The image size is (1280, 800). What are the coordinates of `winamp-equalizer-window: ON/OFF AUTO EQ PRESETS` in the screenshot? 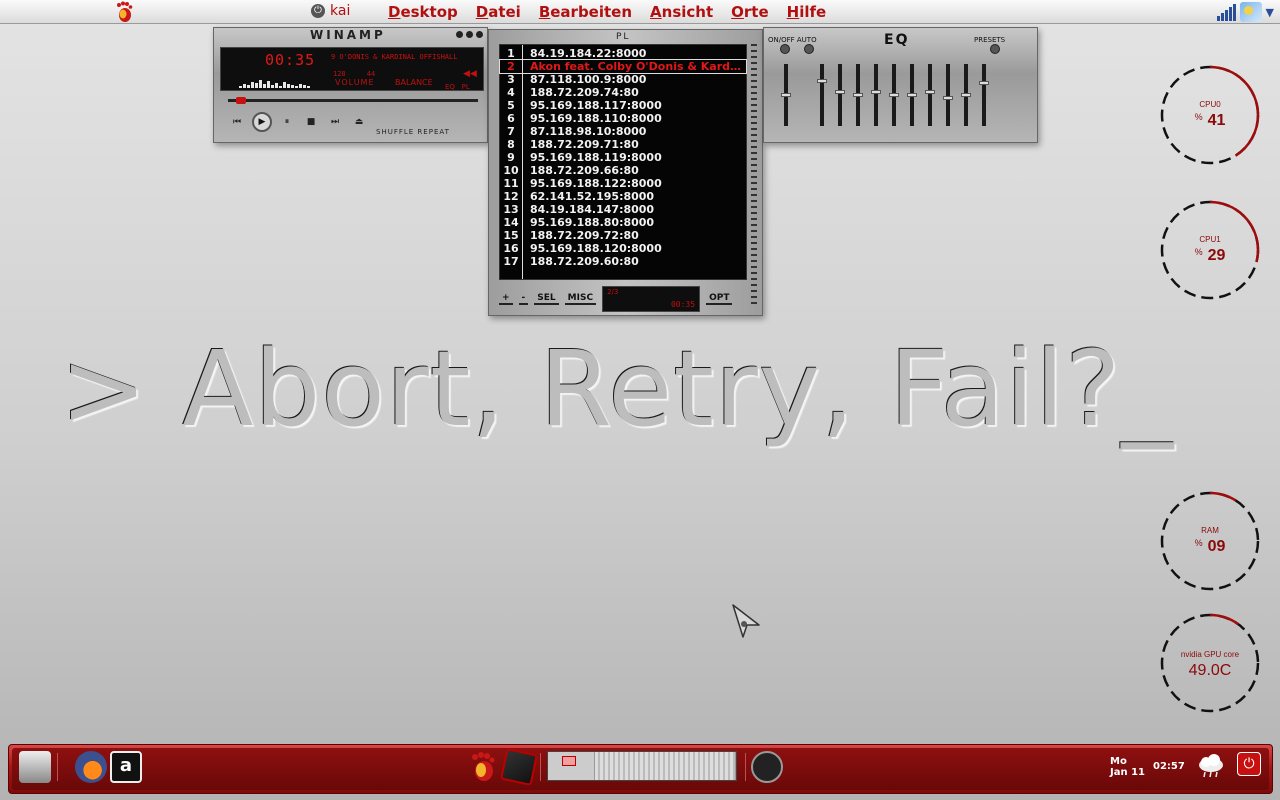 It's located at (900, 85).